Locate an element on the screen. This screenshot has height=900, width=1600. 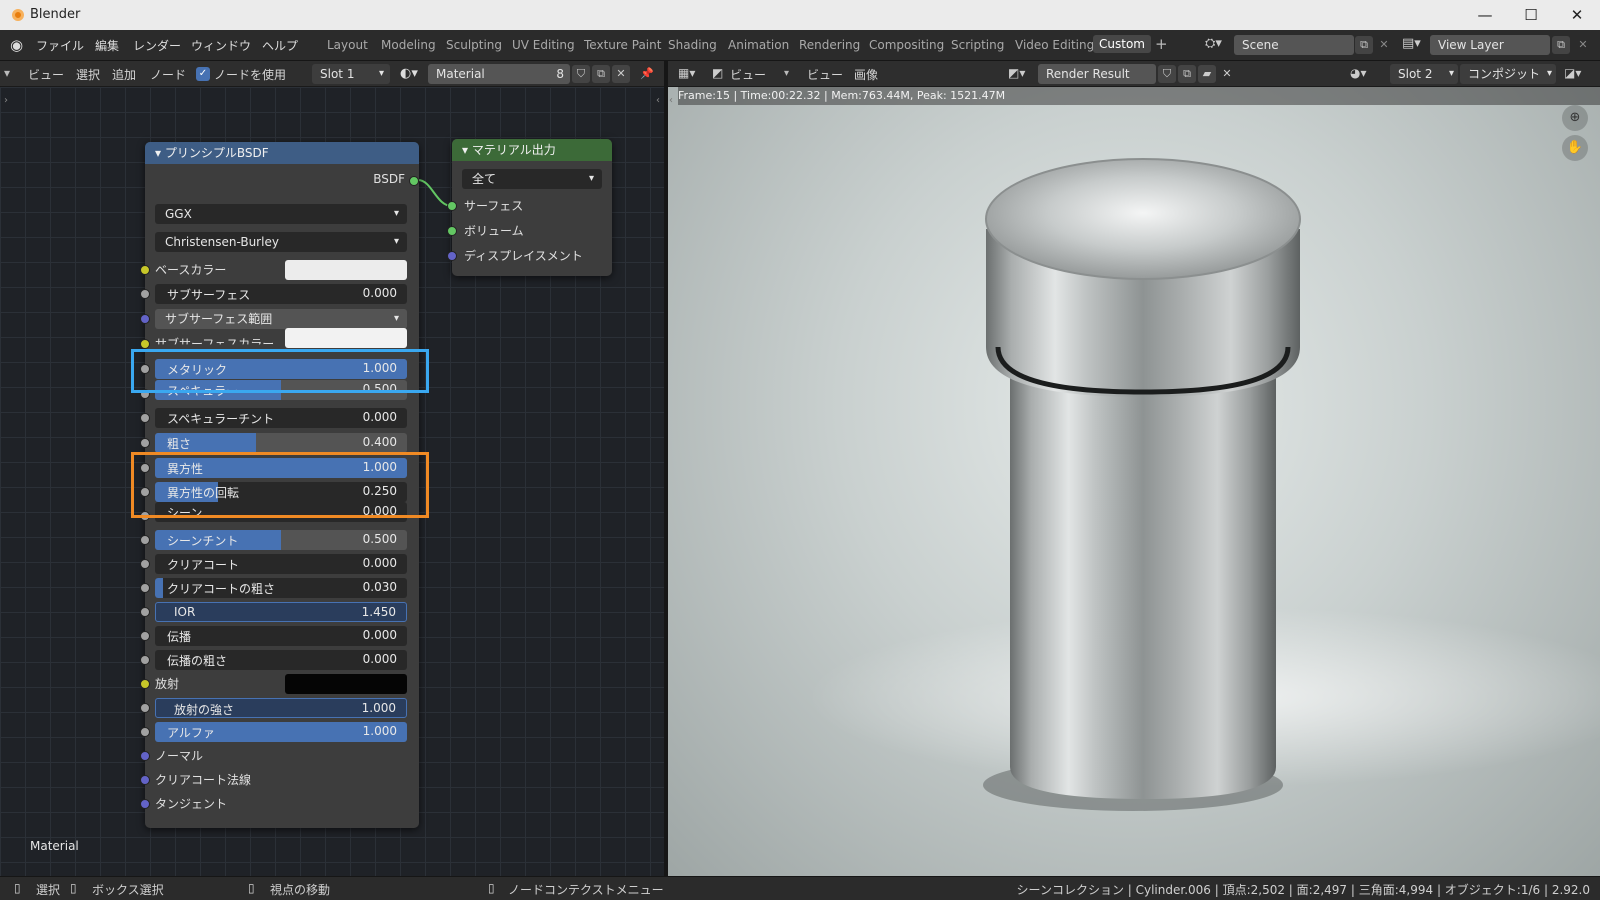
tab-sculpting: Sculpting is located at coordinates (474, 45).